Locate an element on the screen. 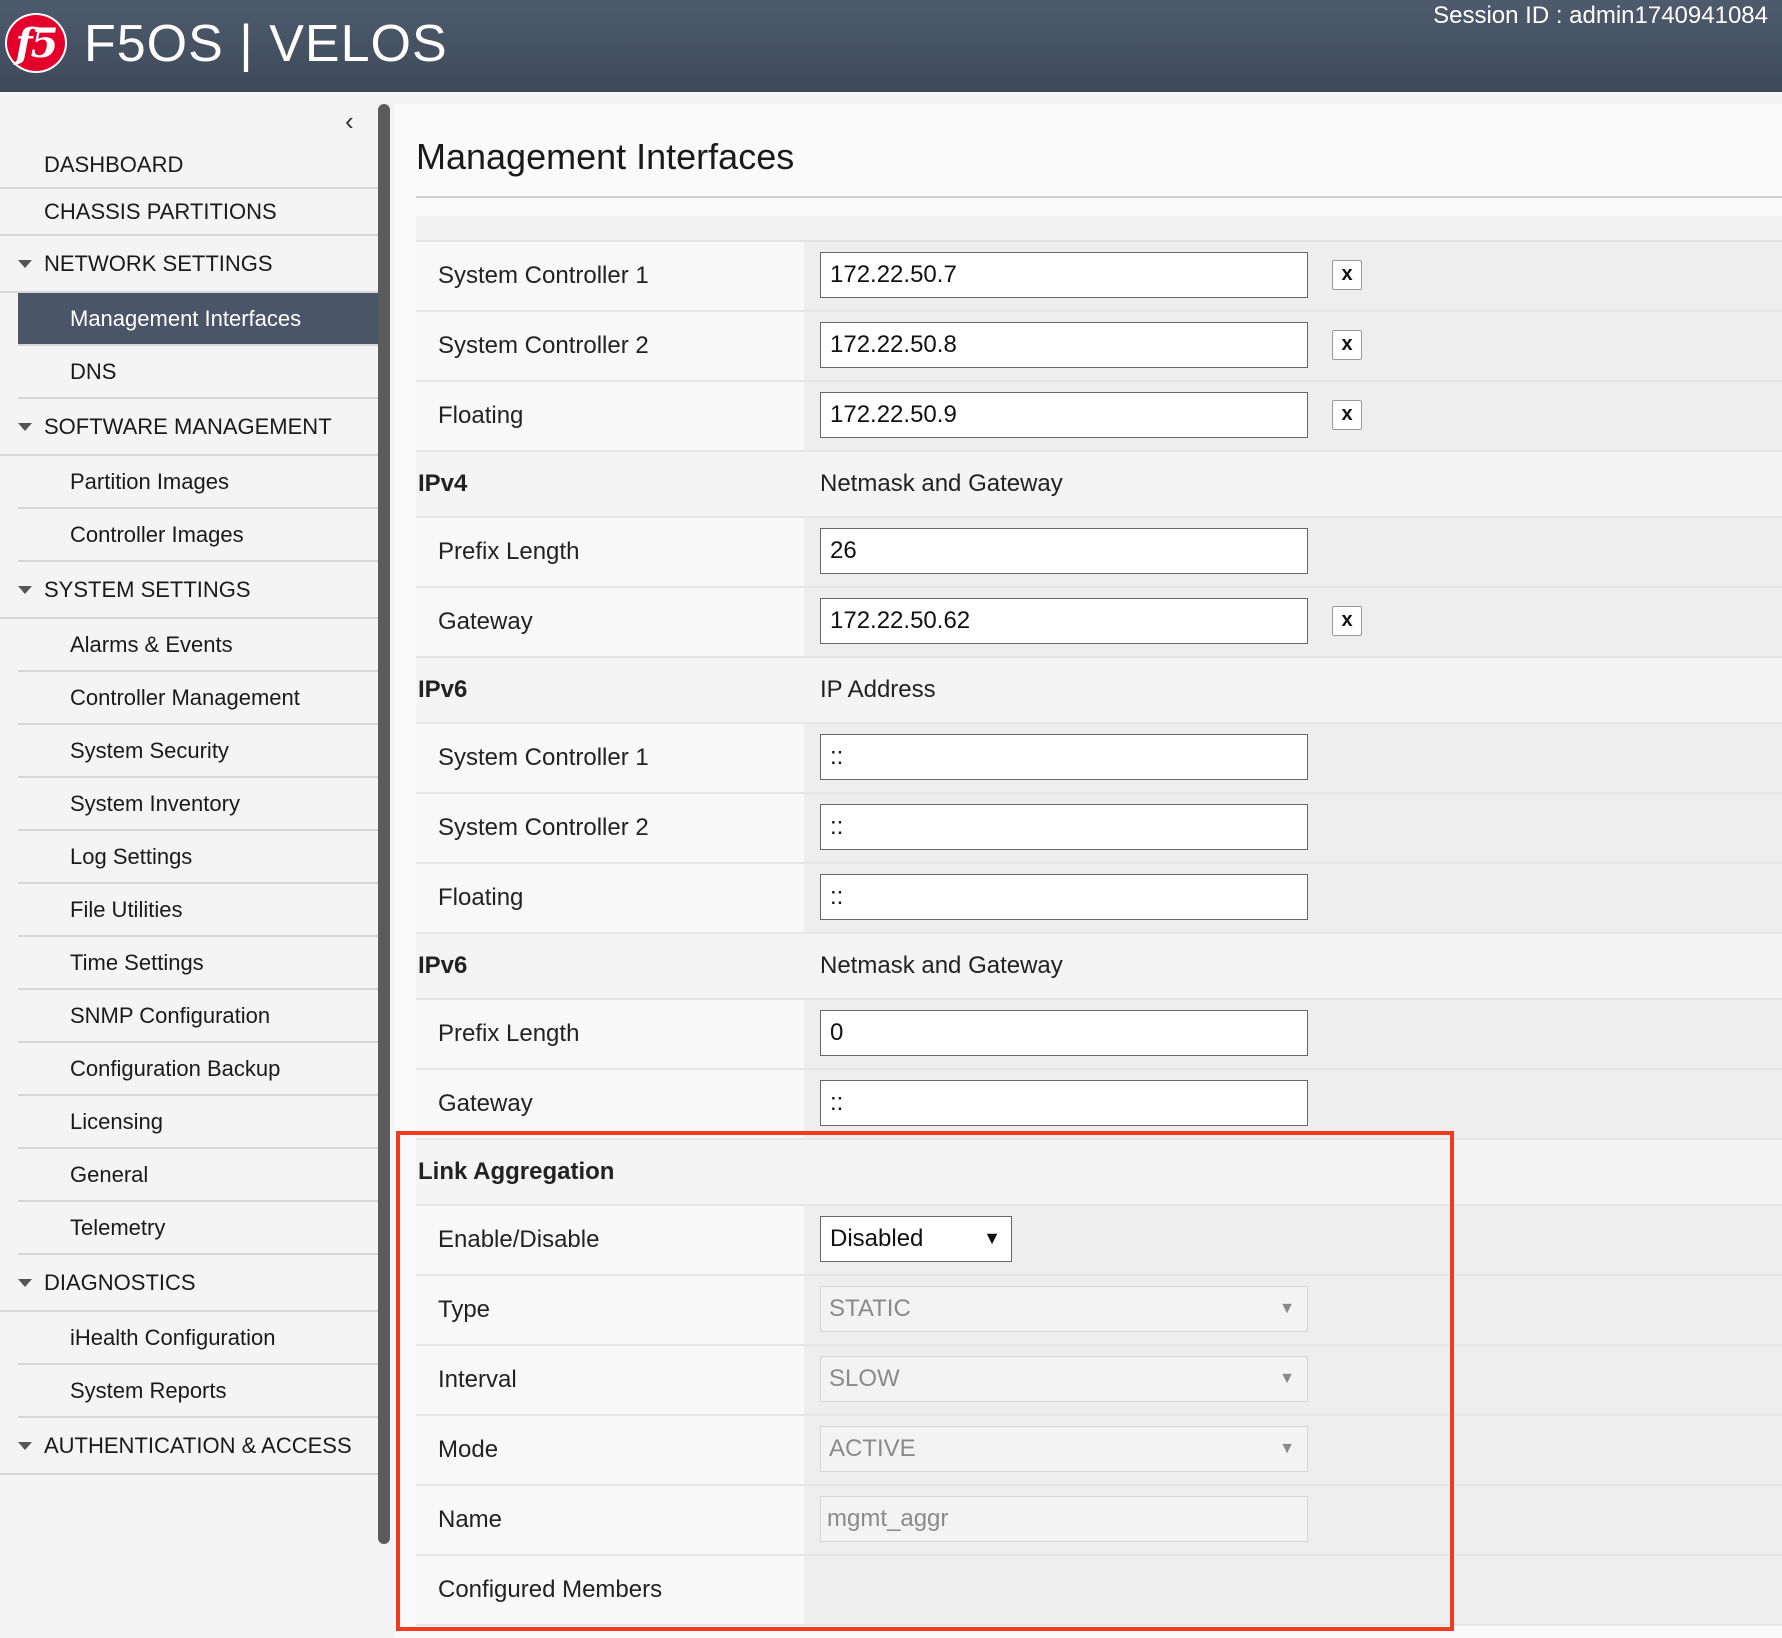 The width and height of the screenshot is (1782, 1638). sidebar-item-label: Controller Management is located at coordinates (185, 697).